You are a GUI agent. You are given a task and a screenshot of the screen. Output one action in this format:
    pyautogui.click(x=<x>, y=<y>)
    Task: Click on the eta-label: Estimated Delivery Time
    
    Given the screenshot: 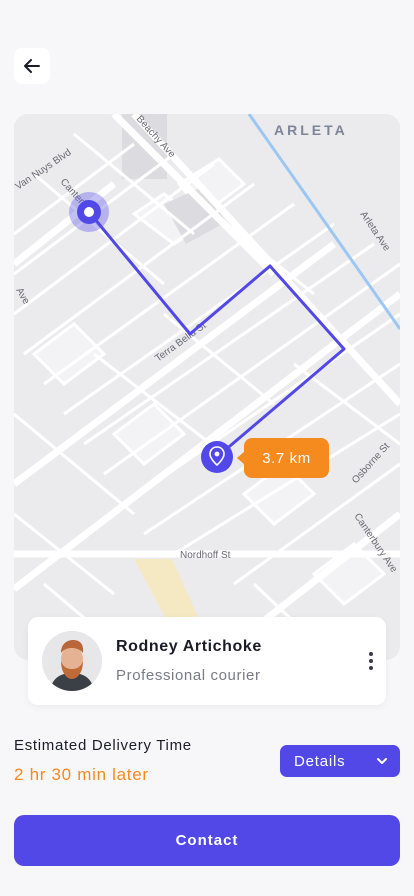 What is the action you would take?
    pyautogui.click(x=103, y=745)
    